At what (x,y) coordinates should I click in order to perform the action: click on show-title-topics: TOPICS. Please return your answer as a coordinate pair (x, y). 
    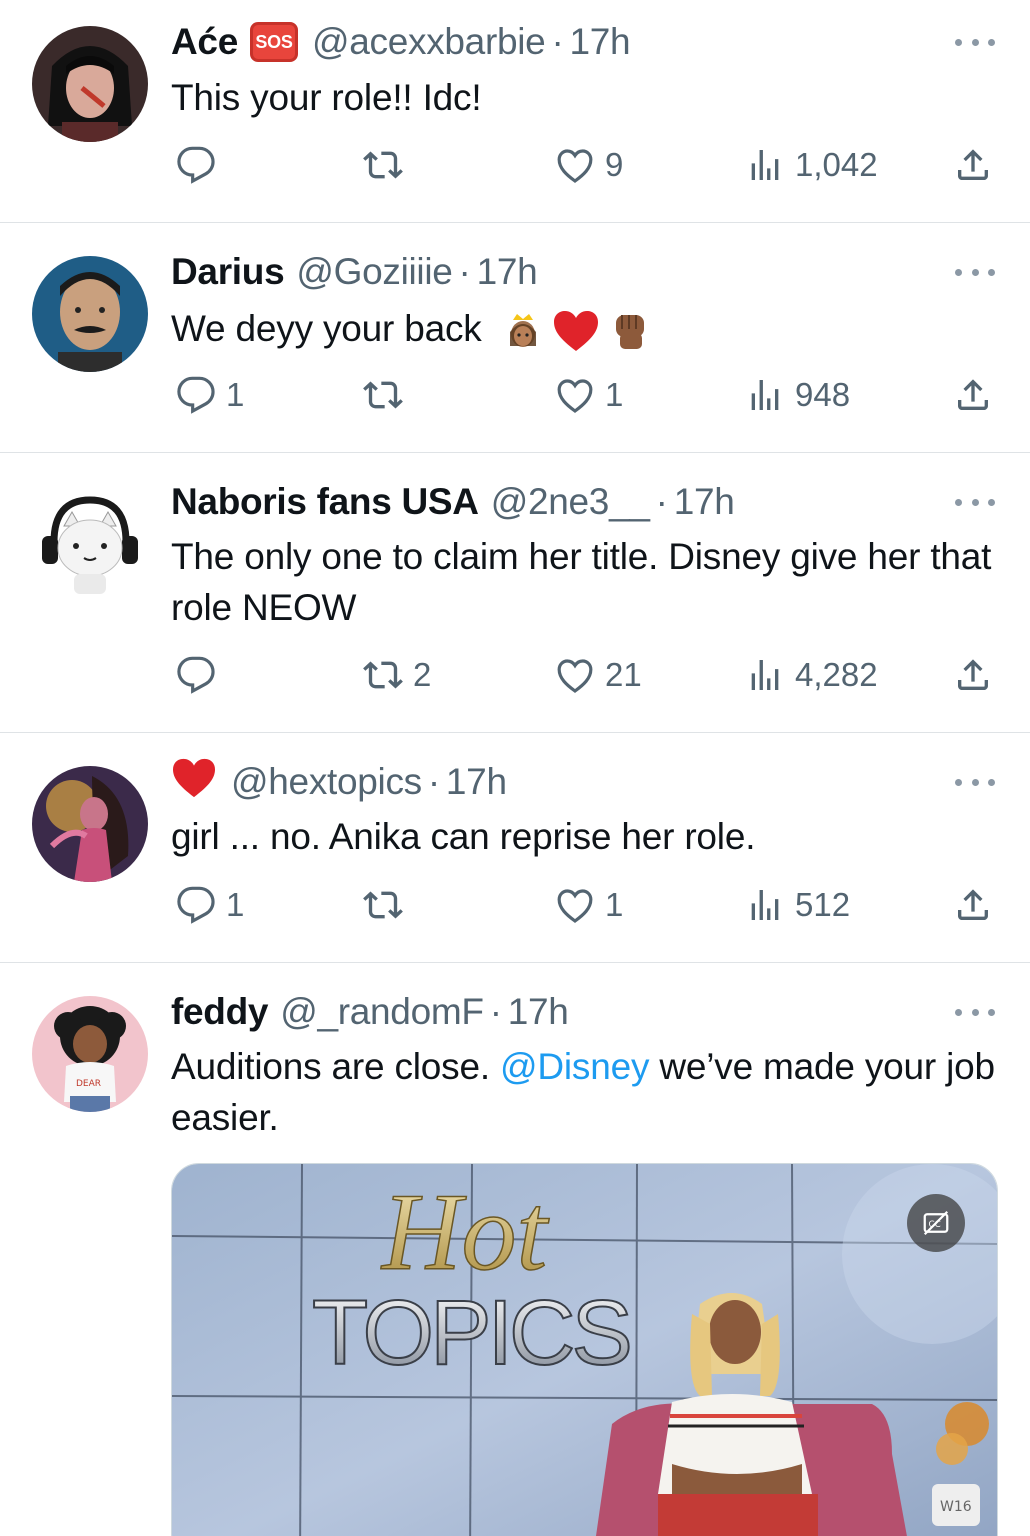
    Looking at the image, I should click on (470, 1333).